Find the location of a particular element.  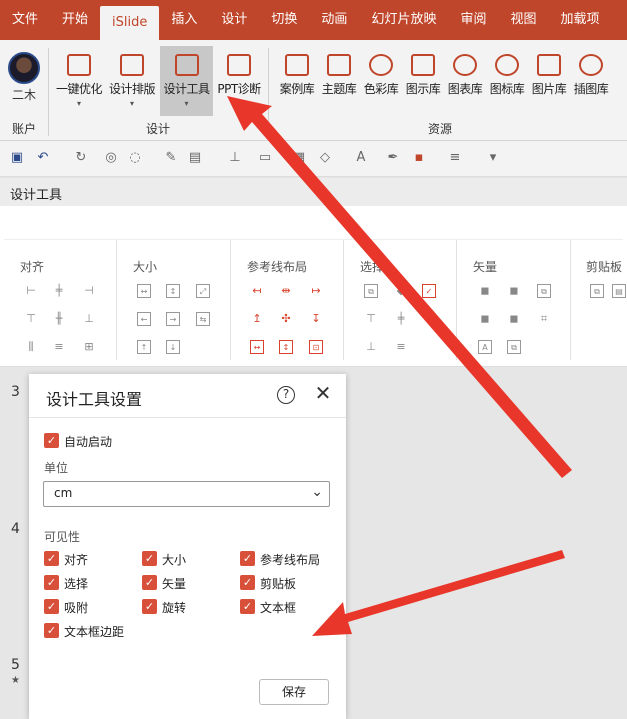

guide-center-v-icon: ✣ is located at coordinates (286, 319).